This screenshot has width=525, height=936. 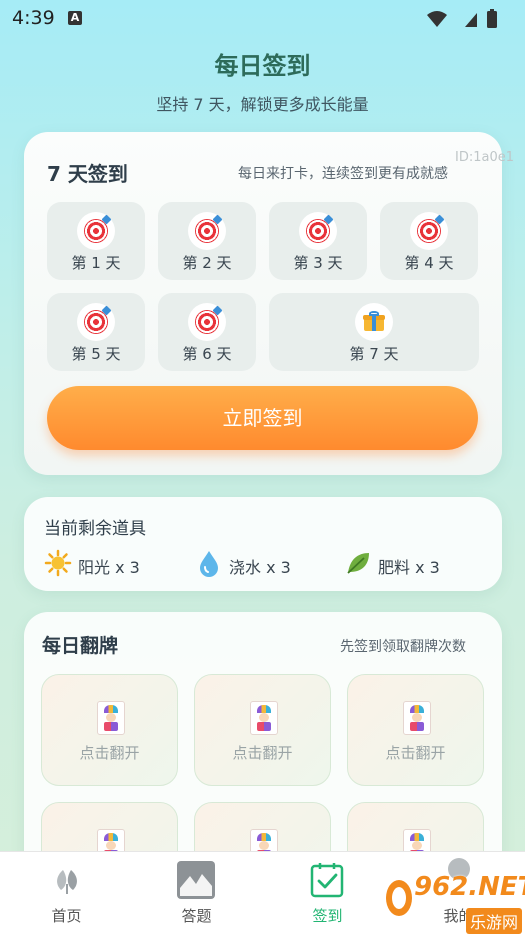 What do you see at coordinates (429, 263) in the screenshot?
I see `day-label: 第 4 天` at bounding box center [429, 263].